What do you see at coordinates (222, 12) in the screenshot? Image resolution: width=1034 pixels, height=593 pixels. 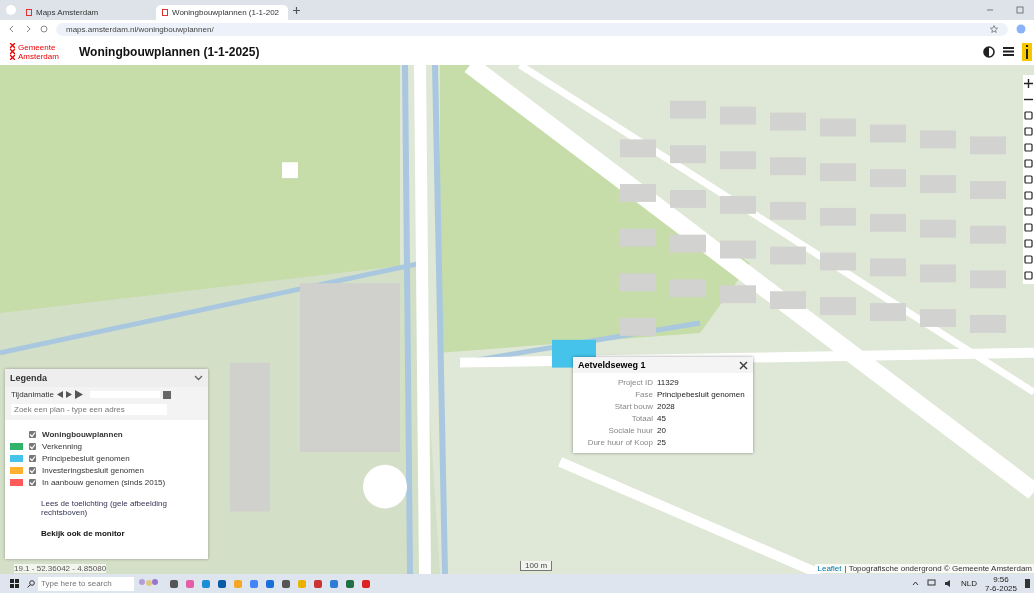 I see `browser-tab: Woningbouwplannen (1-1-202` at bounding box center [222, 12].